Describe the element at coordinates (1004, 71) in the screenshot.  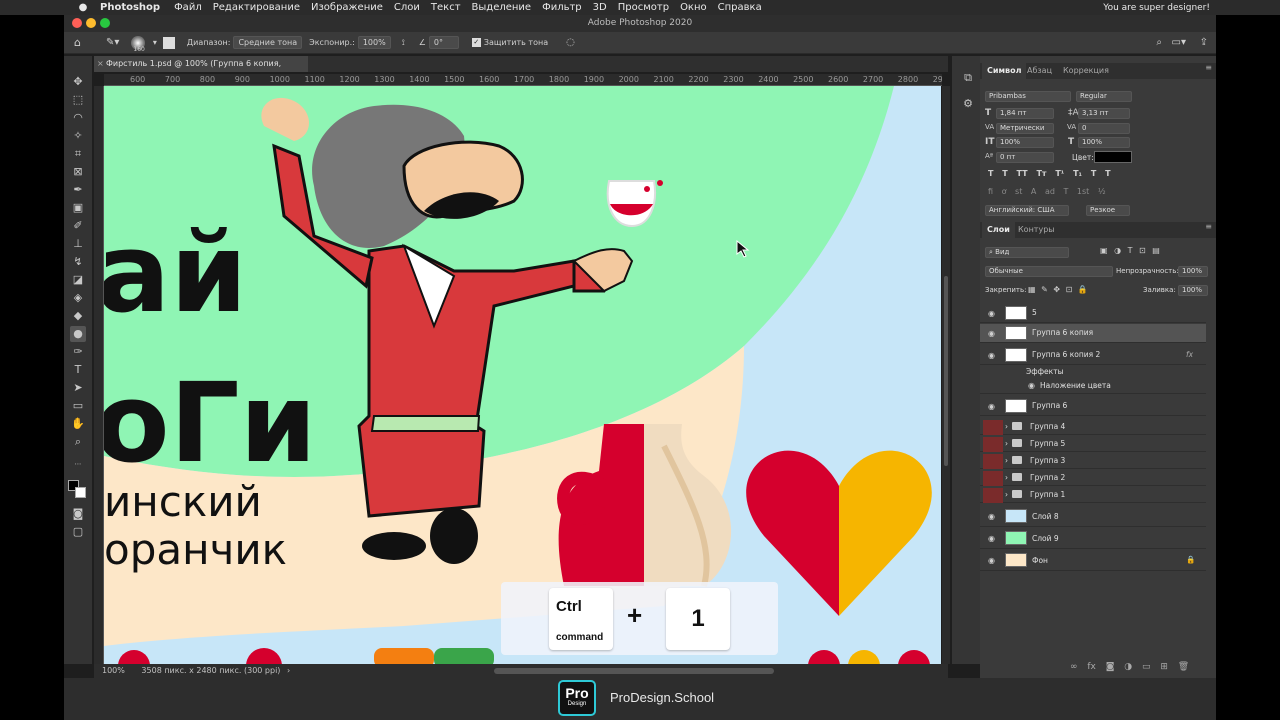
I see `tab-character: Символ` at that location.